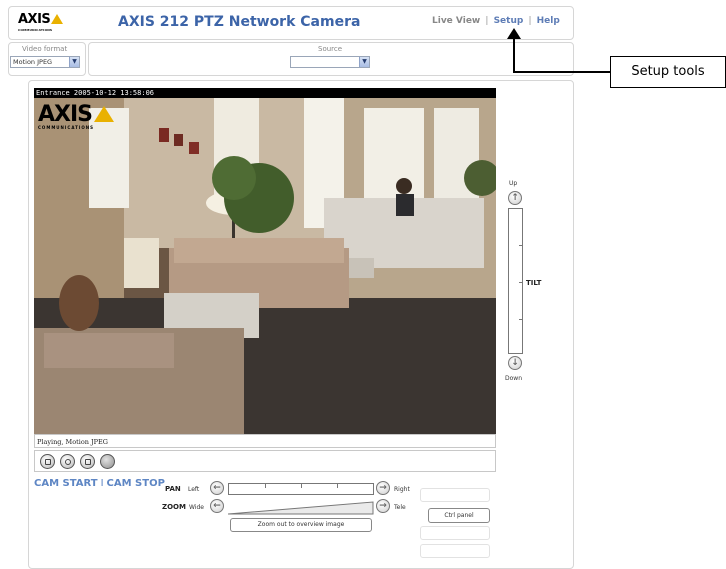  Describe the element at coordinates (217, 488) in the screenshot. I see `pan-left-arrow-icon: ←` at that location.